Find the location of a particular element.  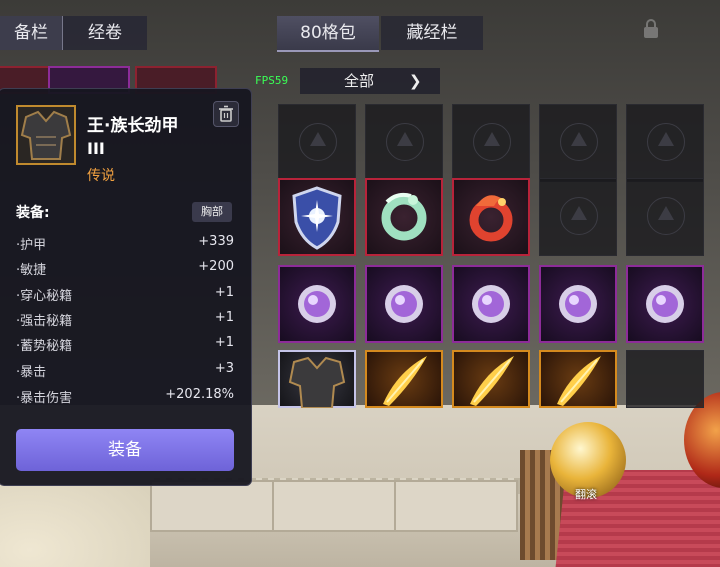

chevron-down-icon: ❯ is located at coordinates (415, 81).